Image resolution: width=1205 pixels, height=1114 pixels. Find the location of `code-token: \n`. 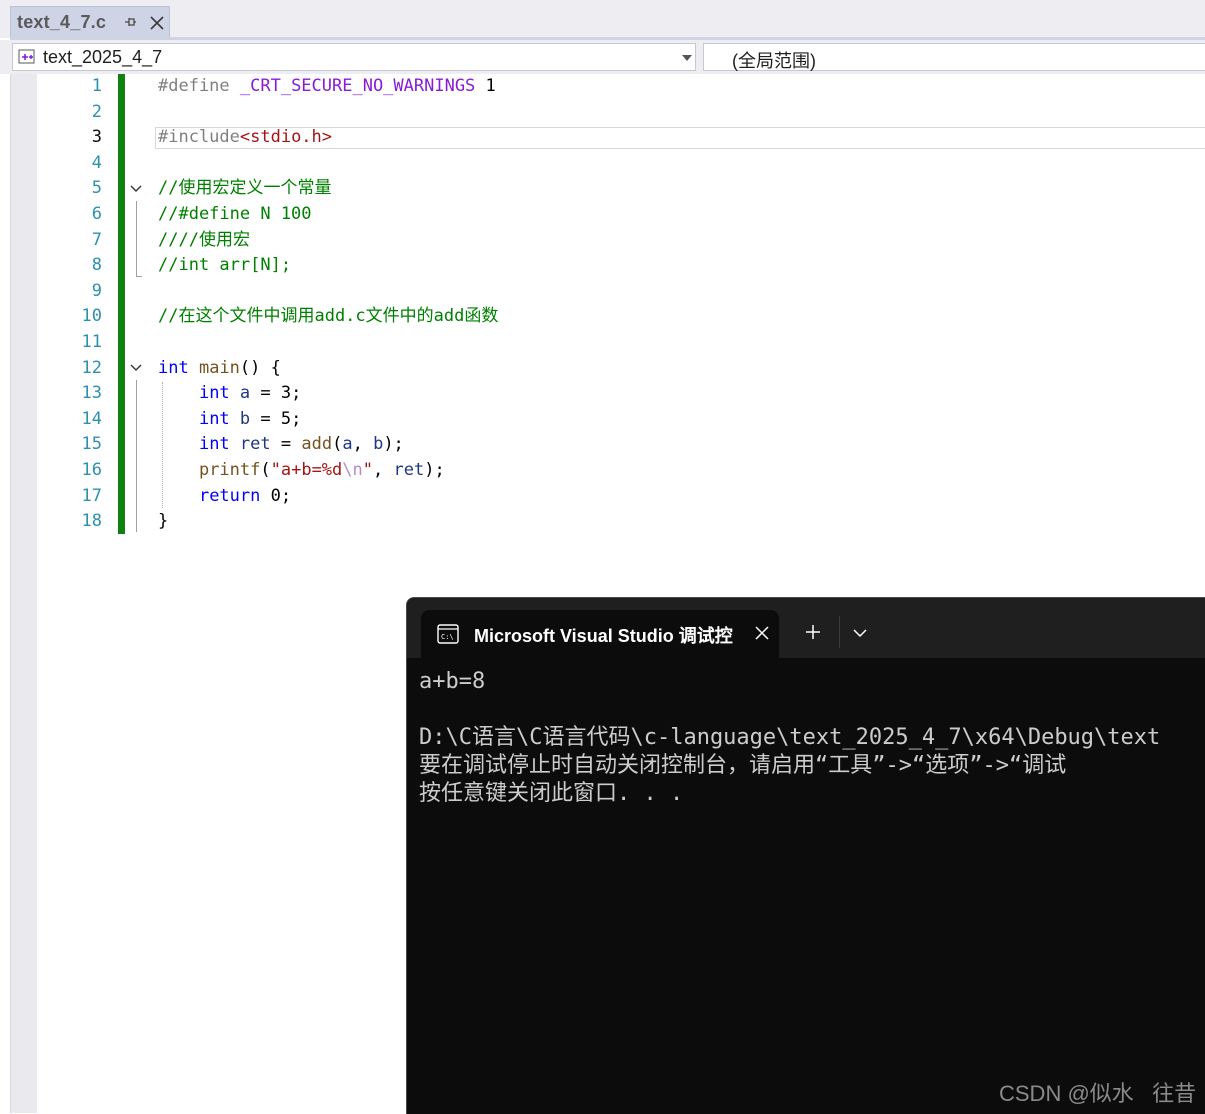

code-token: \n is located at coordinates (352, 470).